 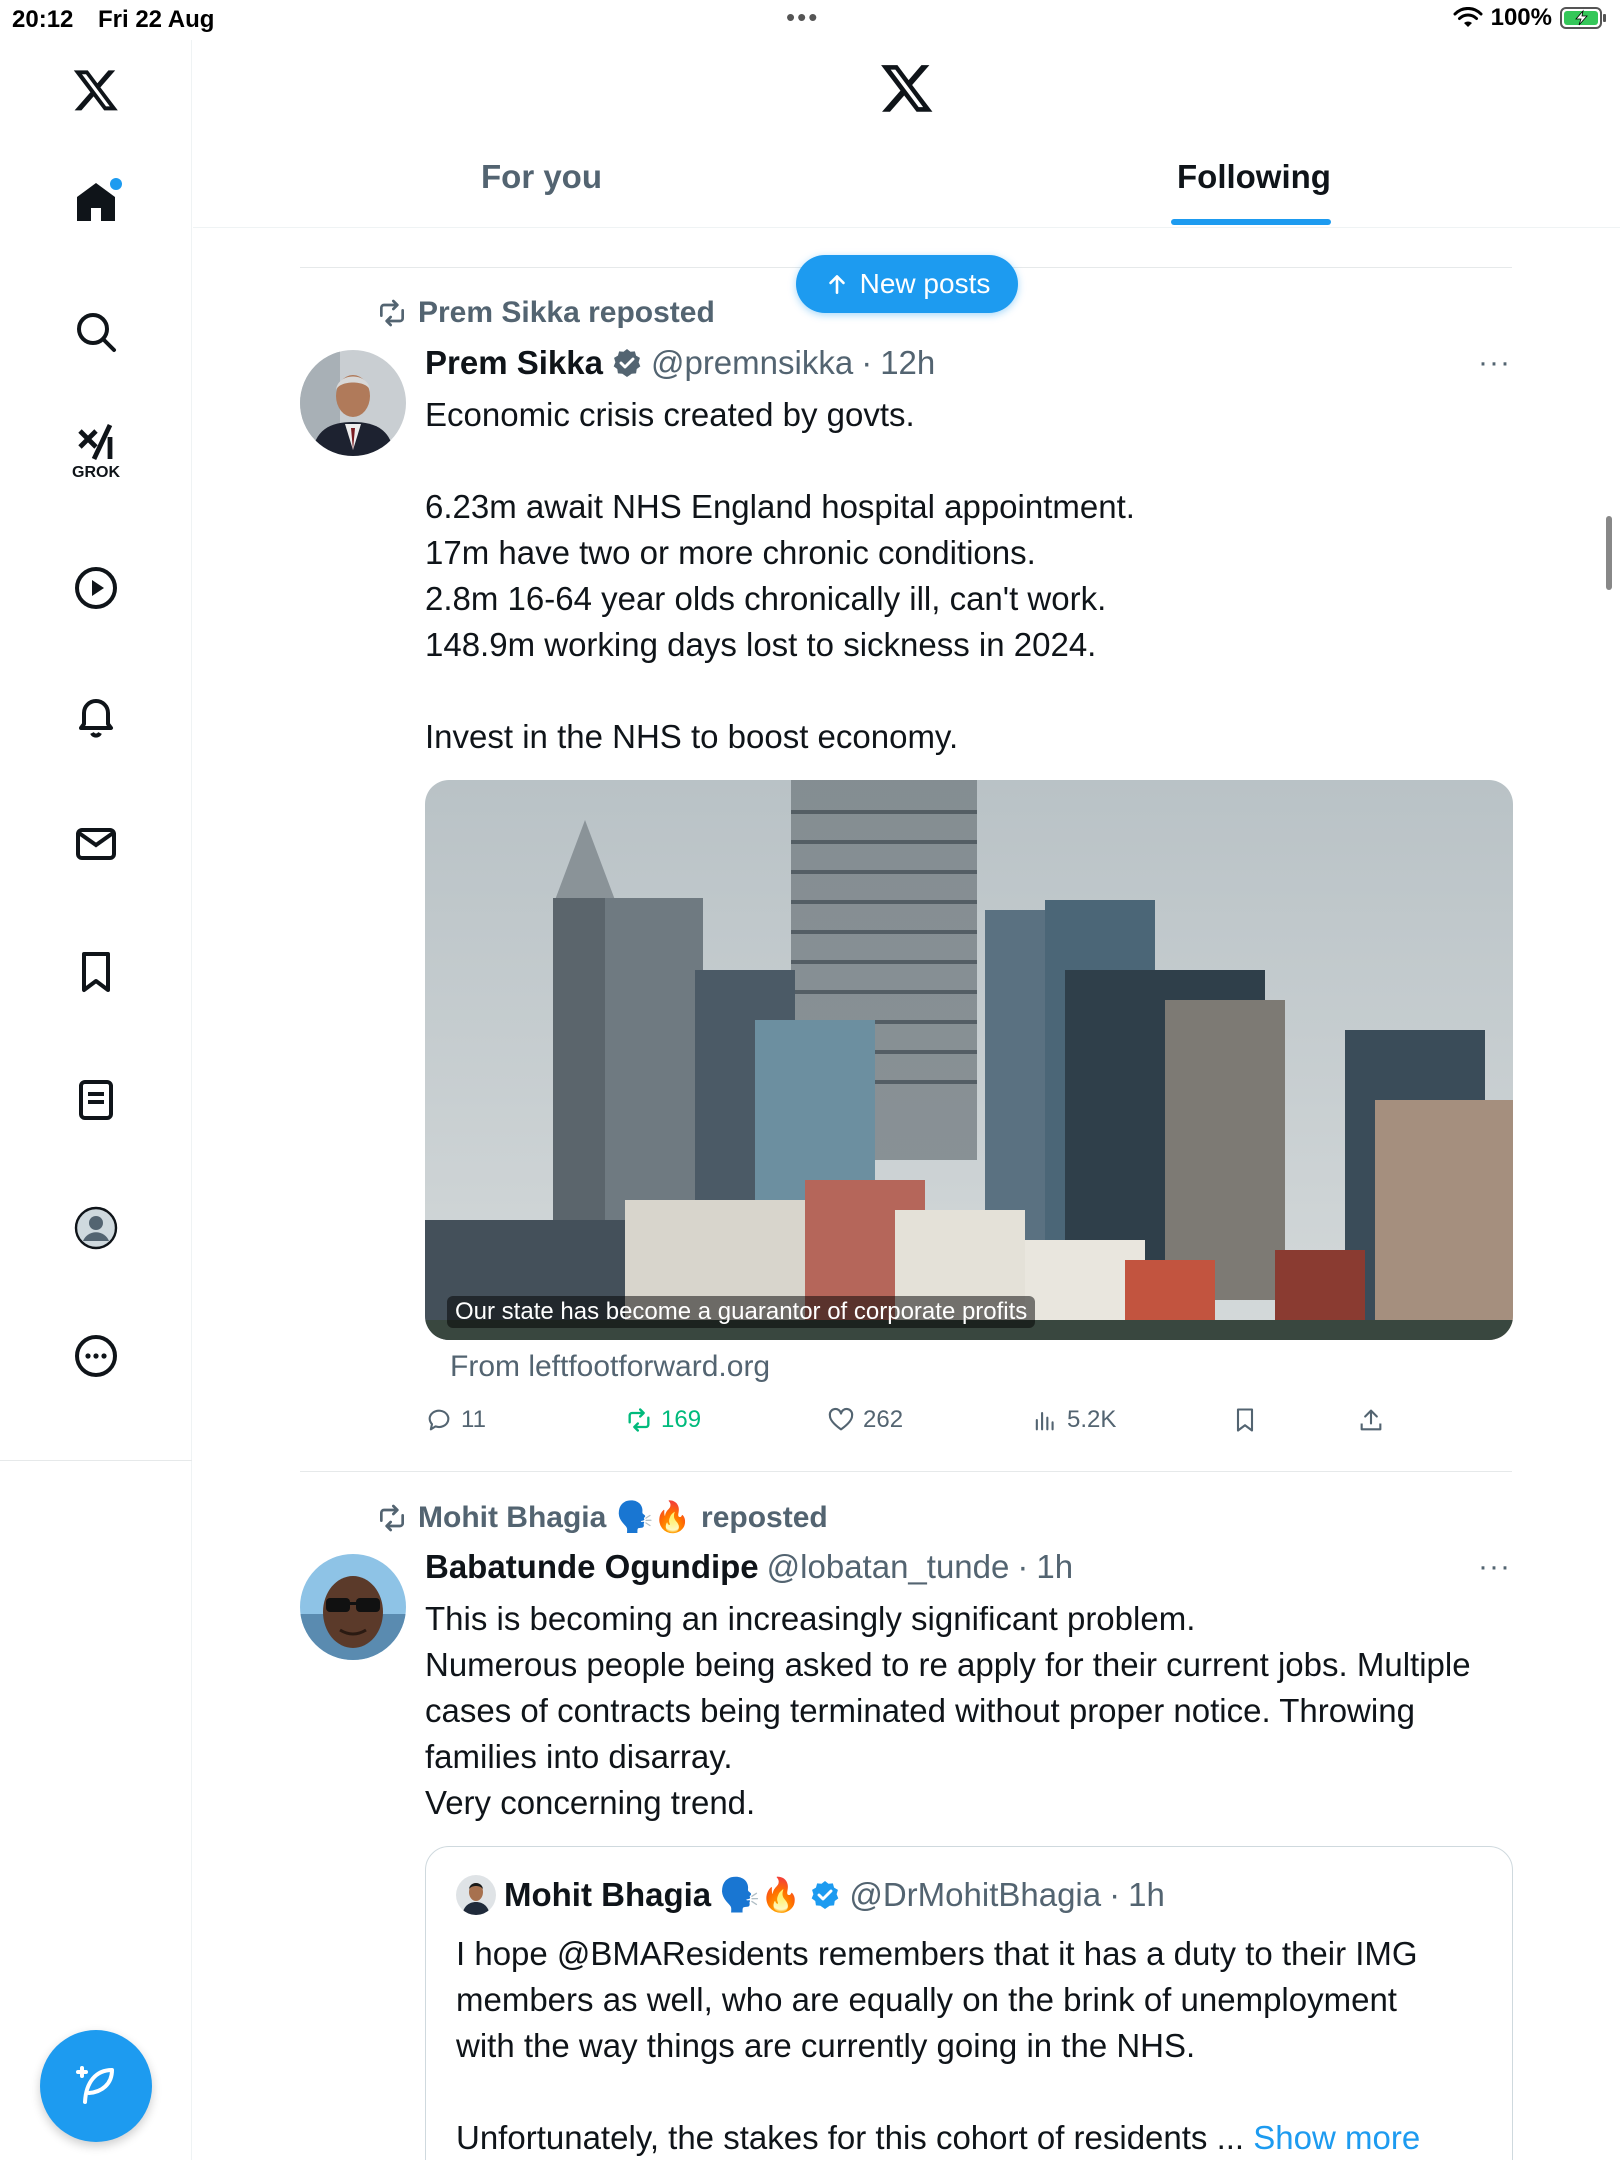 What do you see at coordinates (670, 414) in the screenshot?
I see `post-text-line: Economic crisis created by govts.` at bounding box center [670, 414].